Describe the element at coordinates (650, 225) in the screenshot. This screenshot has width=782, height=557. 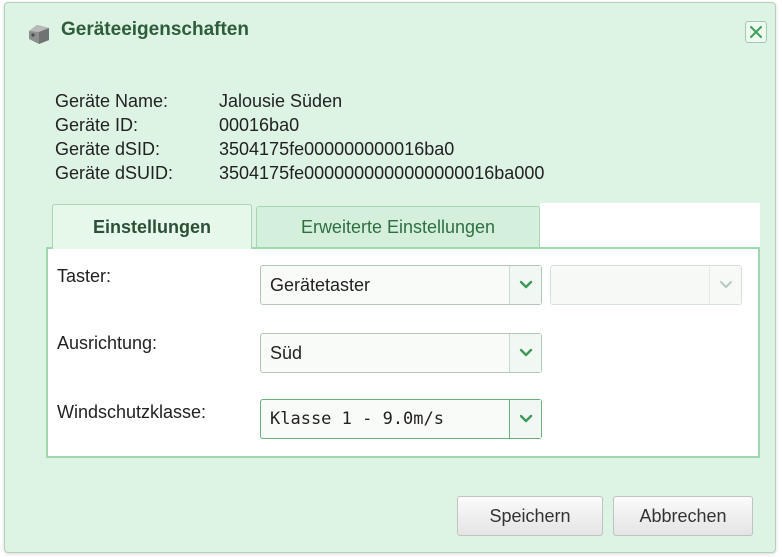
I see `tab-strip-filler` at that location.